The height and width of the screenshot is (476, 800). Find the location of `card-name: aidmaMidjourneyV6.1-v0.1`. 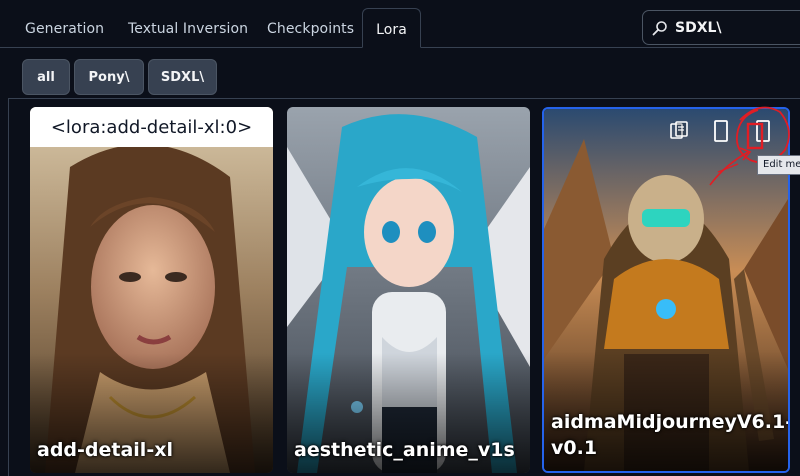

card-name: aidmaMidjourneyV6.1-v0.1 is located at coordinates (670, 435).